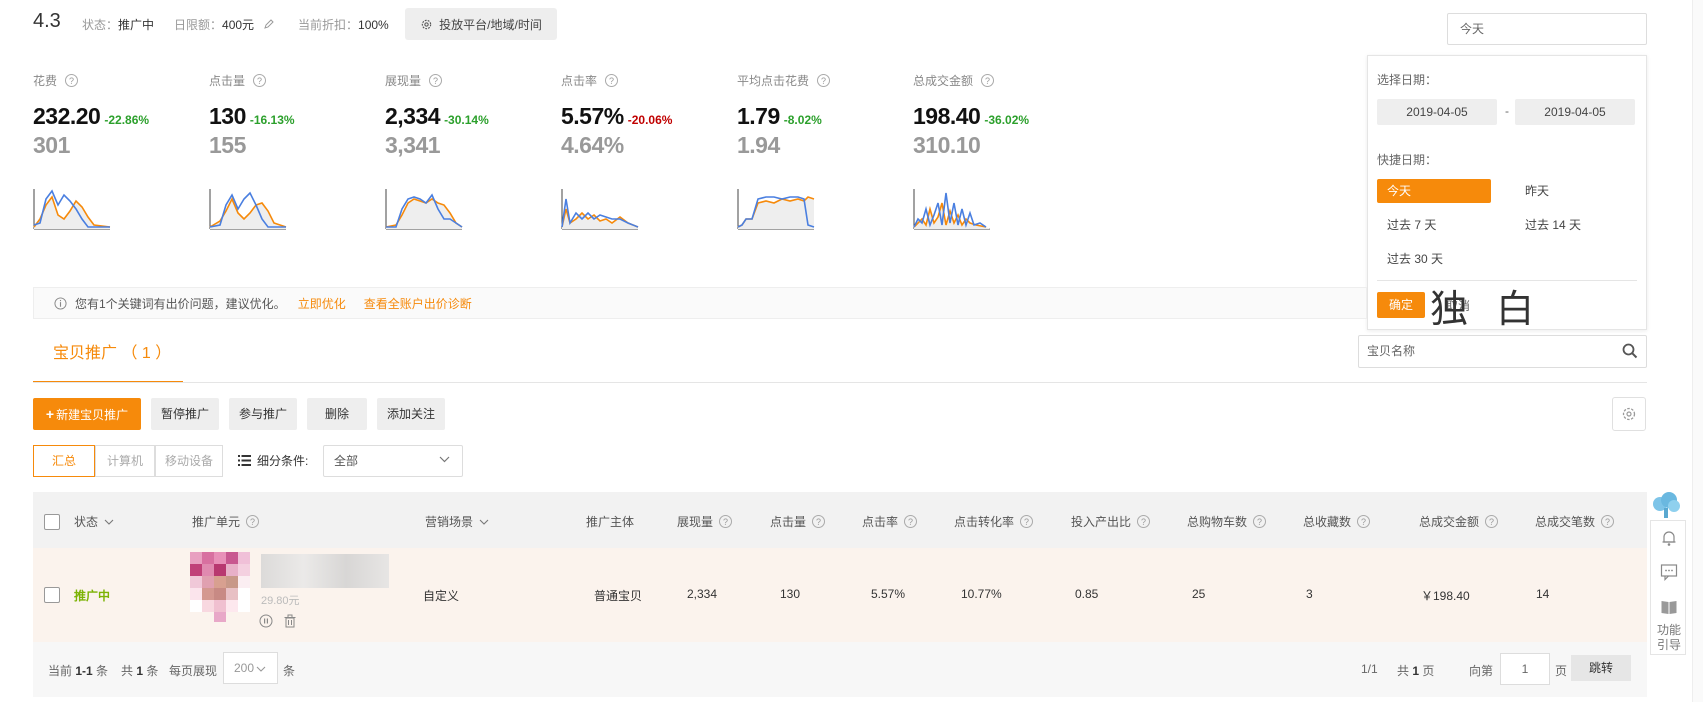 This screenshot has height=702, width=1703. What do you see at coordinates (337, 414) in the screenshot?
I see `delete-button: 删除` at bounding box center [337, 414].